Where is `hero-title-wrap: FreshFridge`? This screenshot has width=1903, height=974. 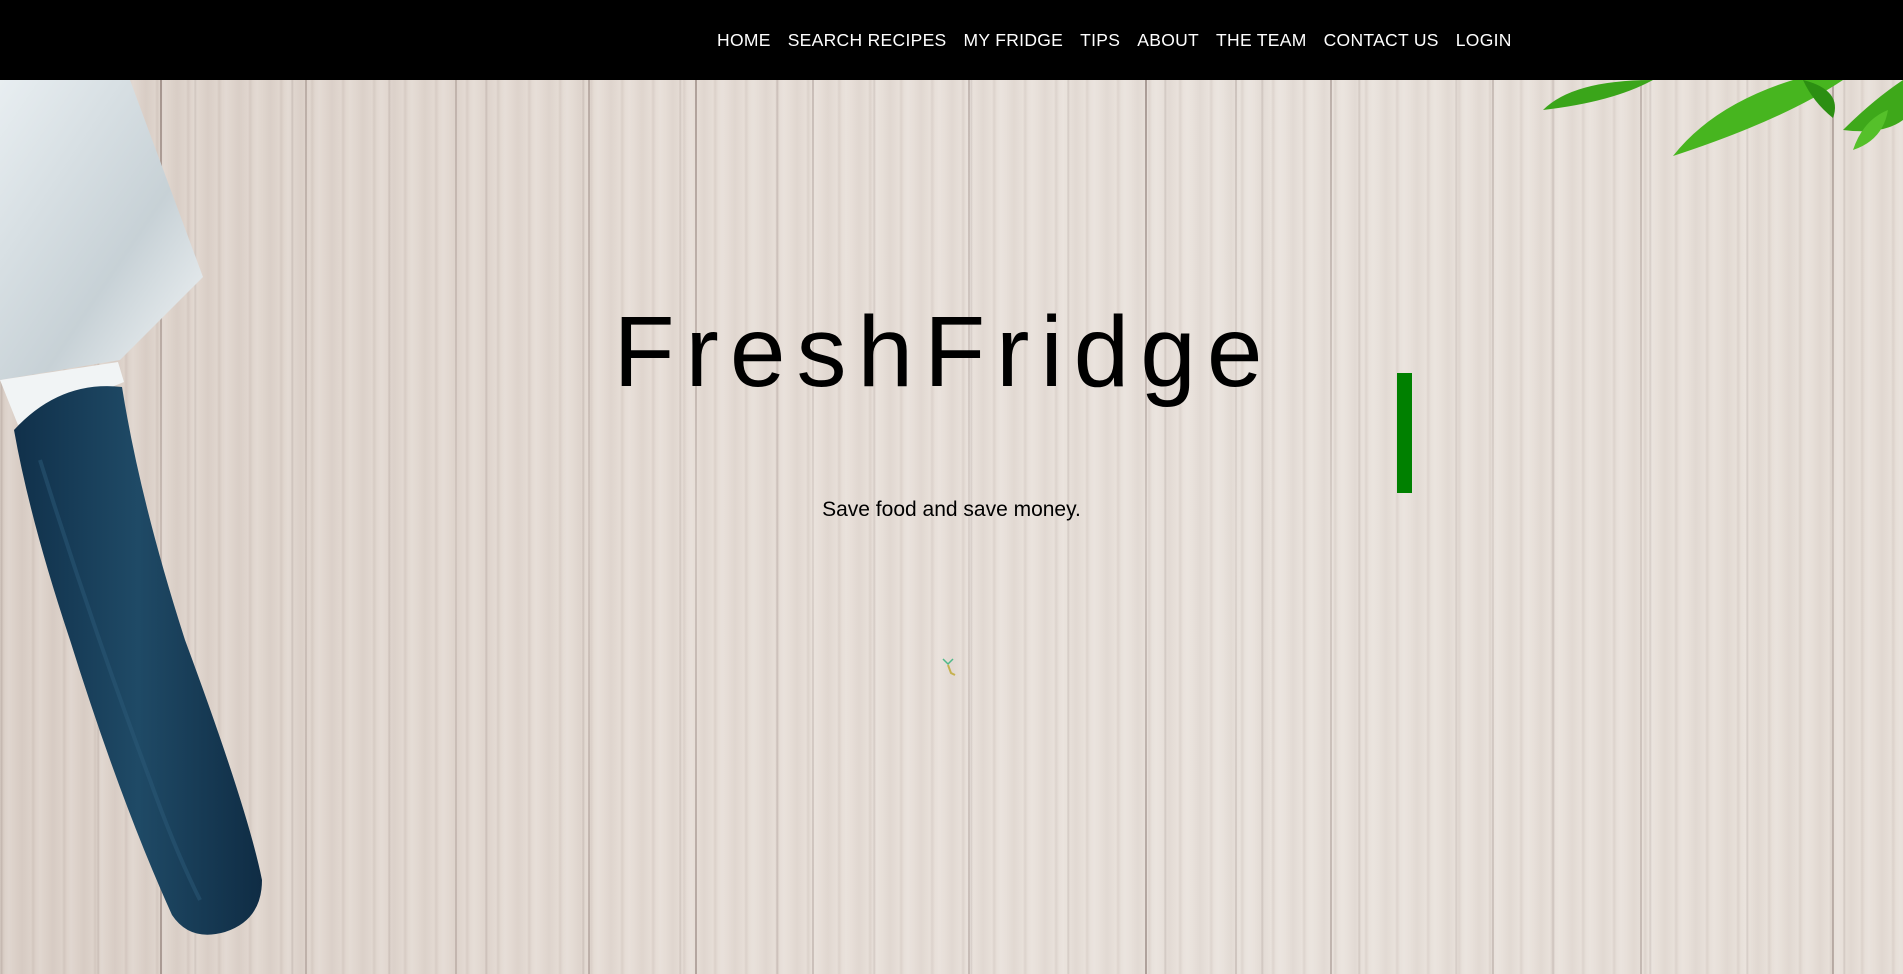 hero-title-wrap: FreshFridge is located at coordinates (951, 352).